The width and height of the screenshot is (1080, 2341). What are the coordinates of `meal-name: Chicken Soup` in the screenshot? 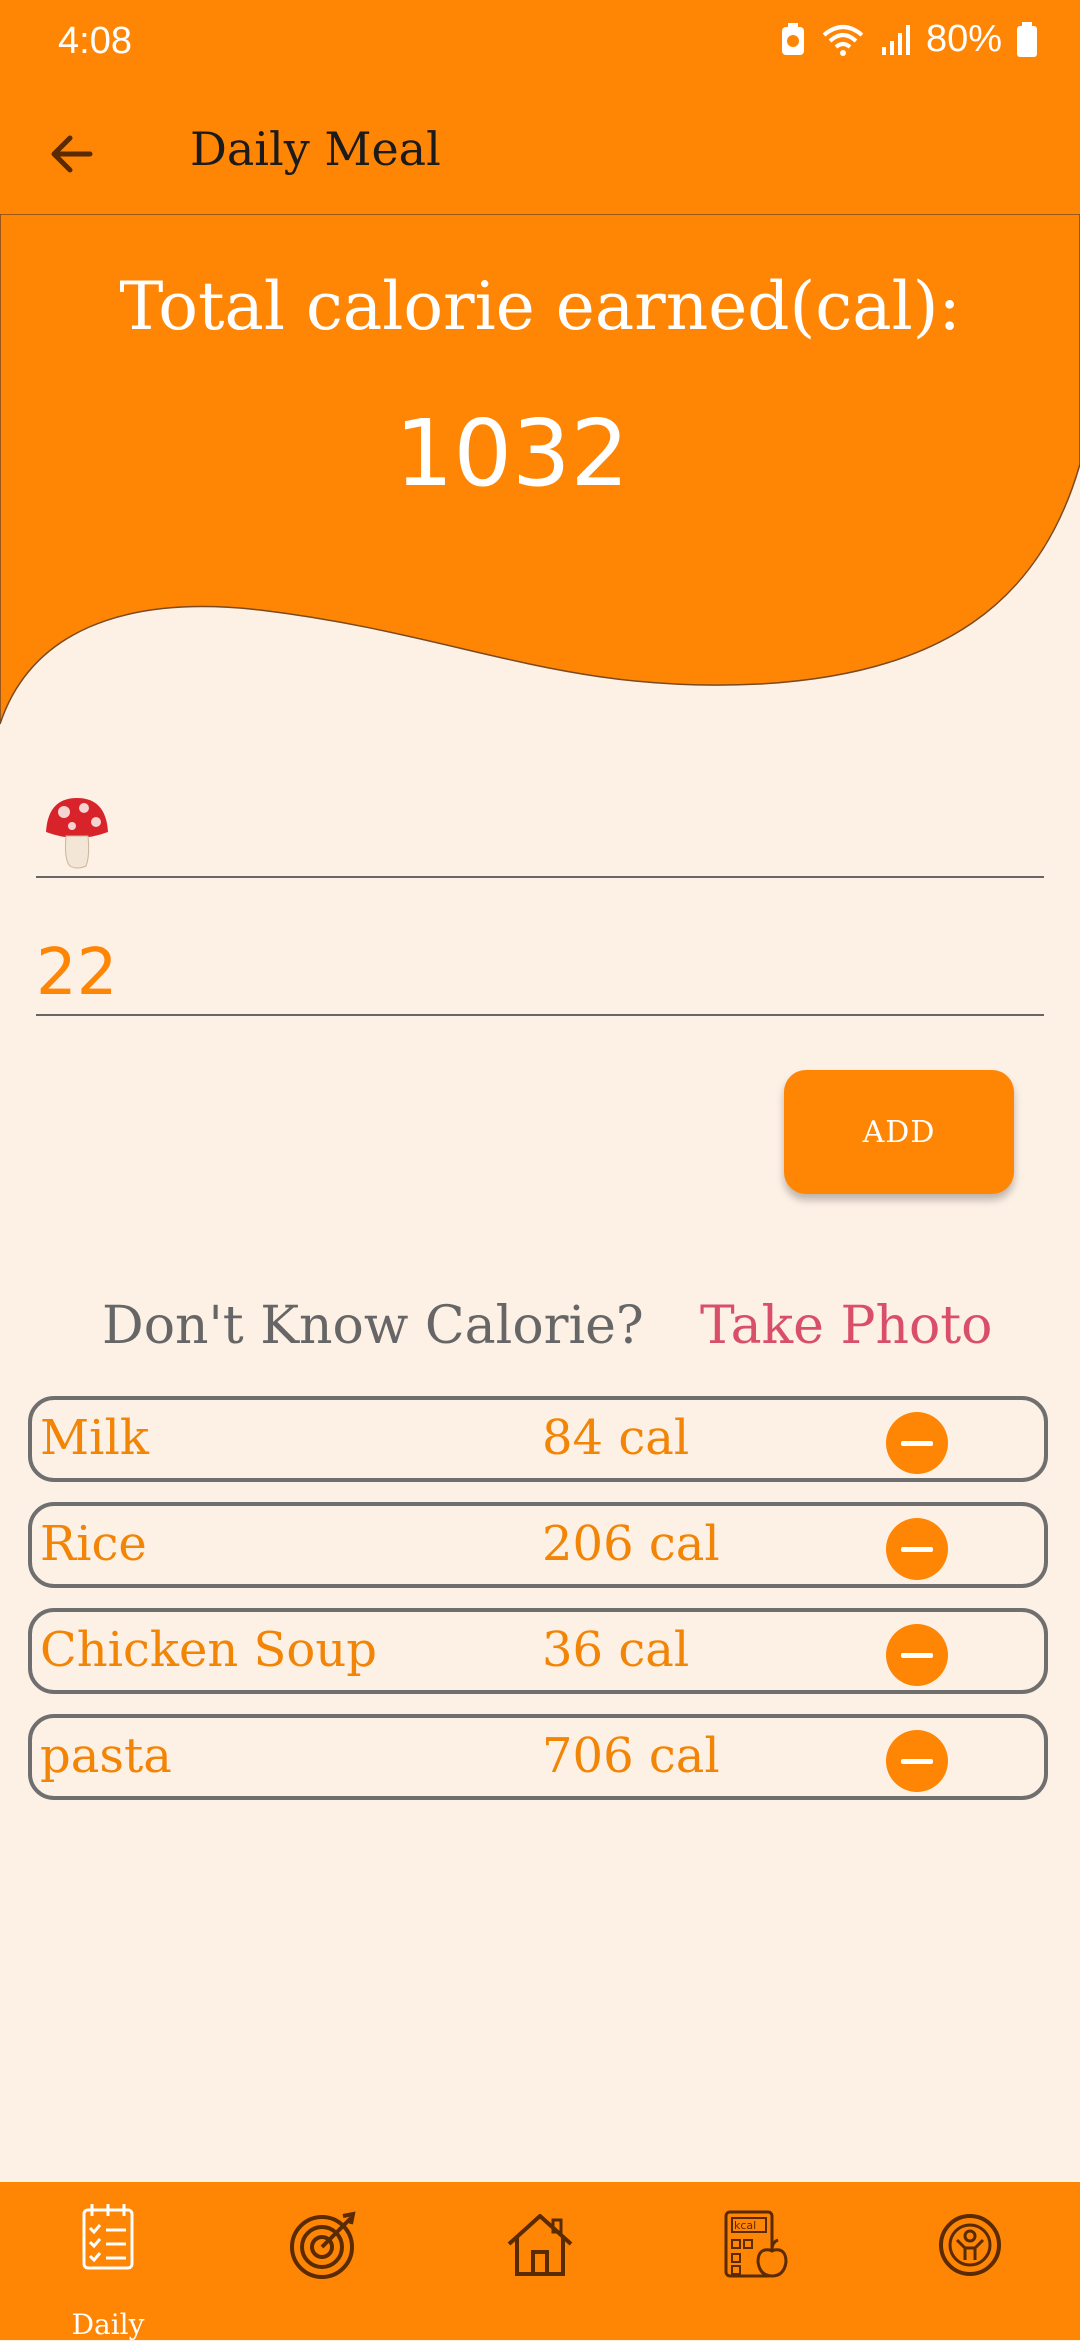 It's located at (208, 1650).